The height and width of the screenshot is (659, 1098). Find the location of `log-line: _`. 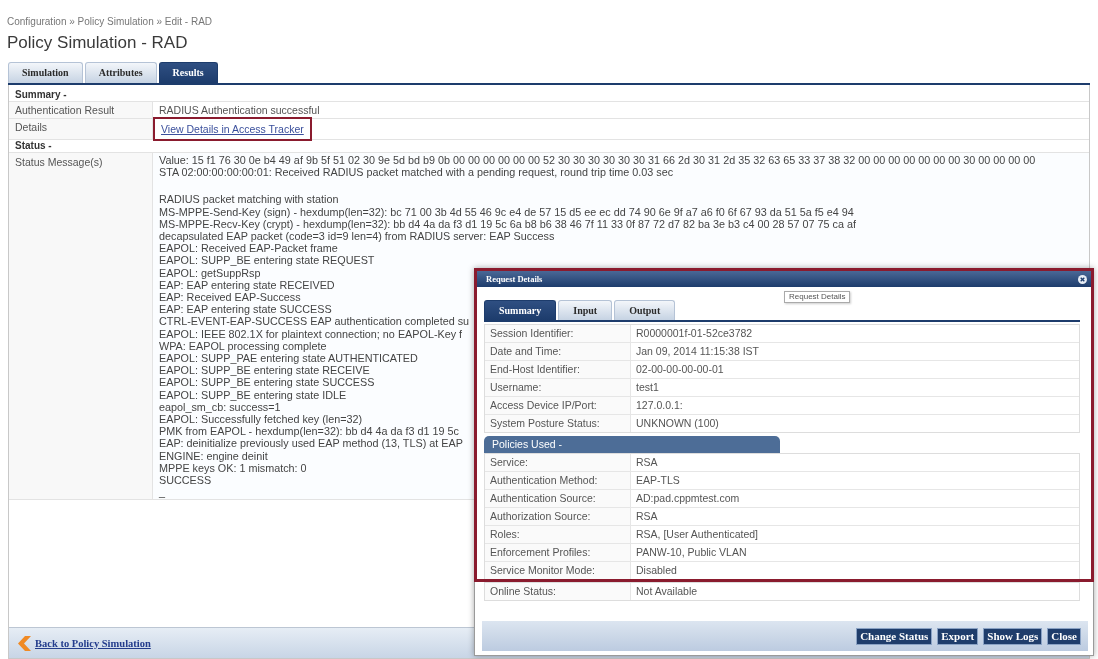

log-line: _ is located at coordinates (162, 492).